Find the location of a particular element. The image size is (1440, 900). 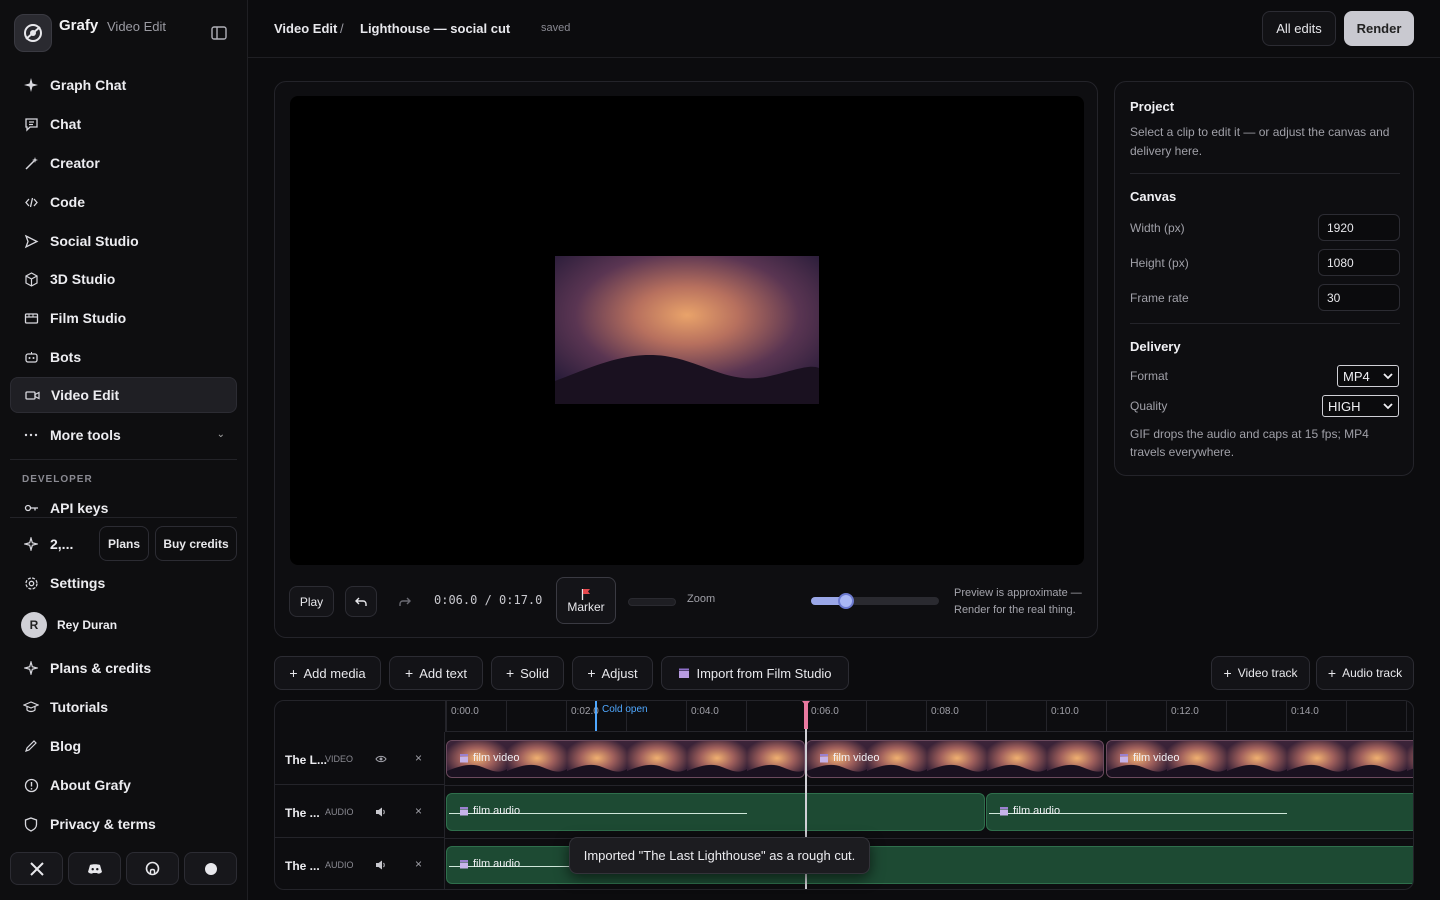

track-type: VIDEO is located at coordinates (339, 759).